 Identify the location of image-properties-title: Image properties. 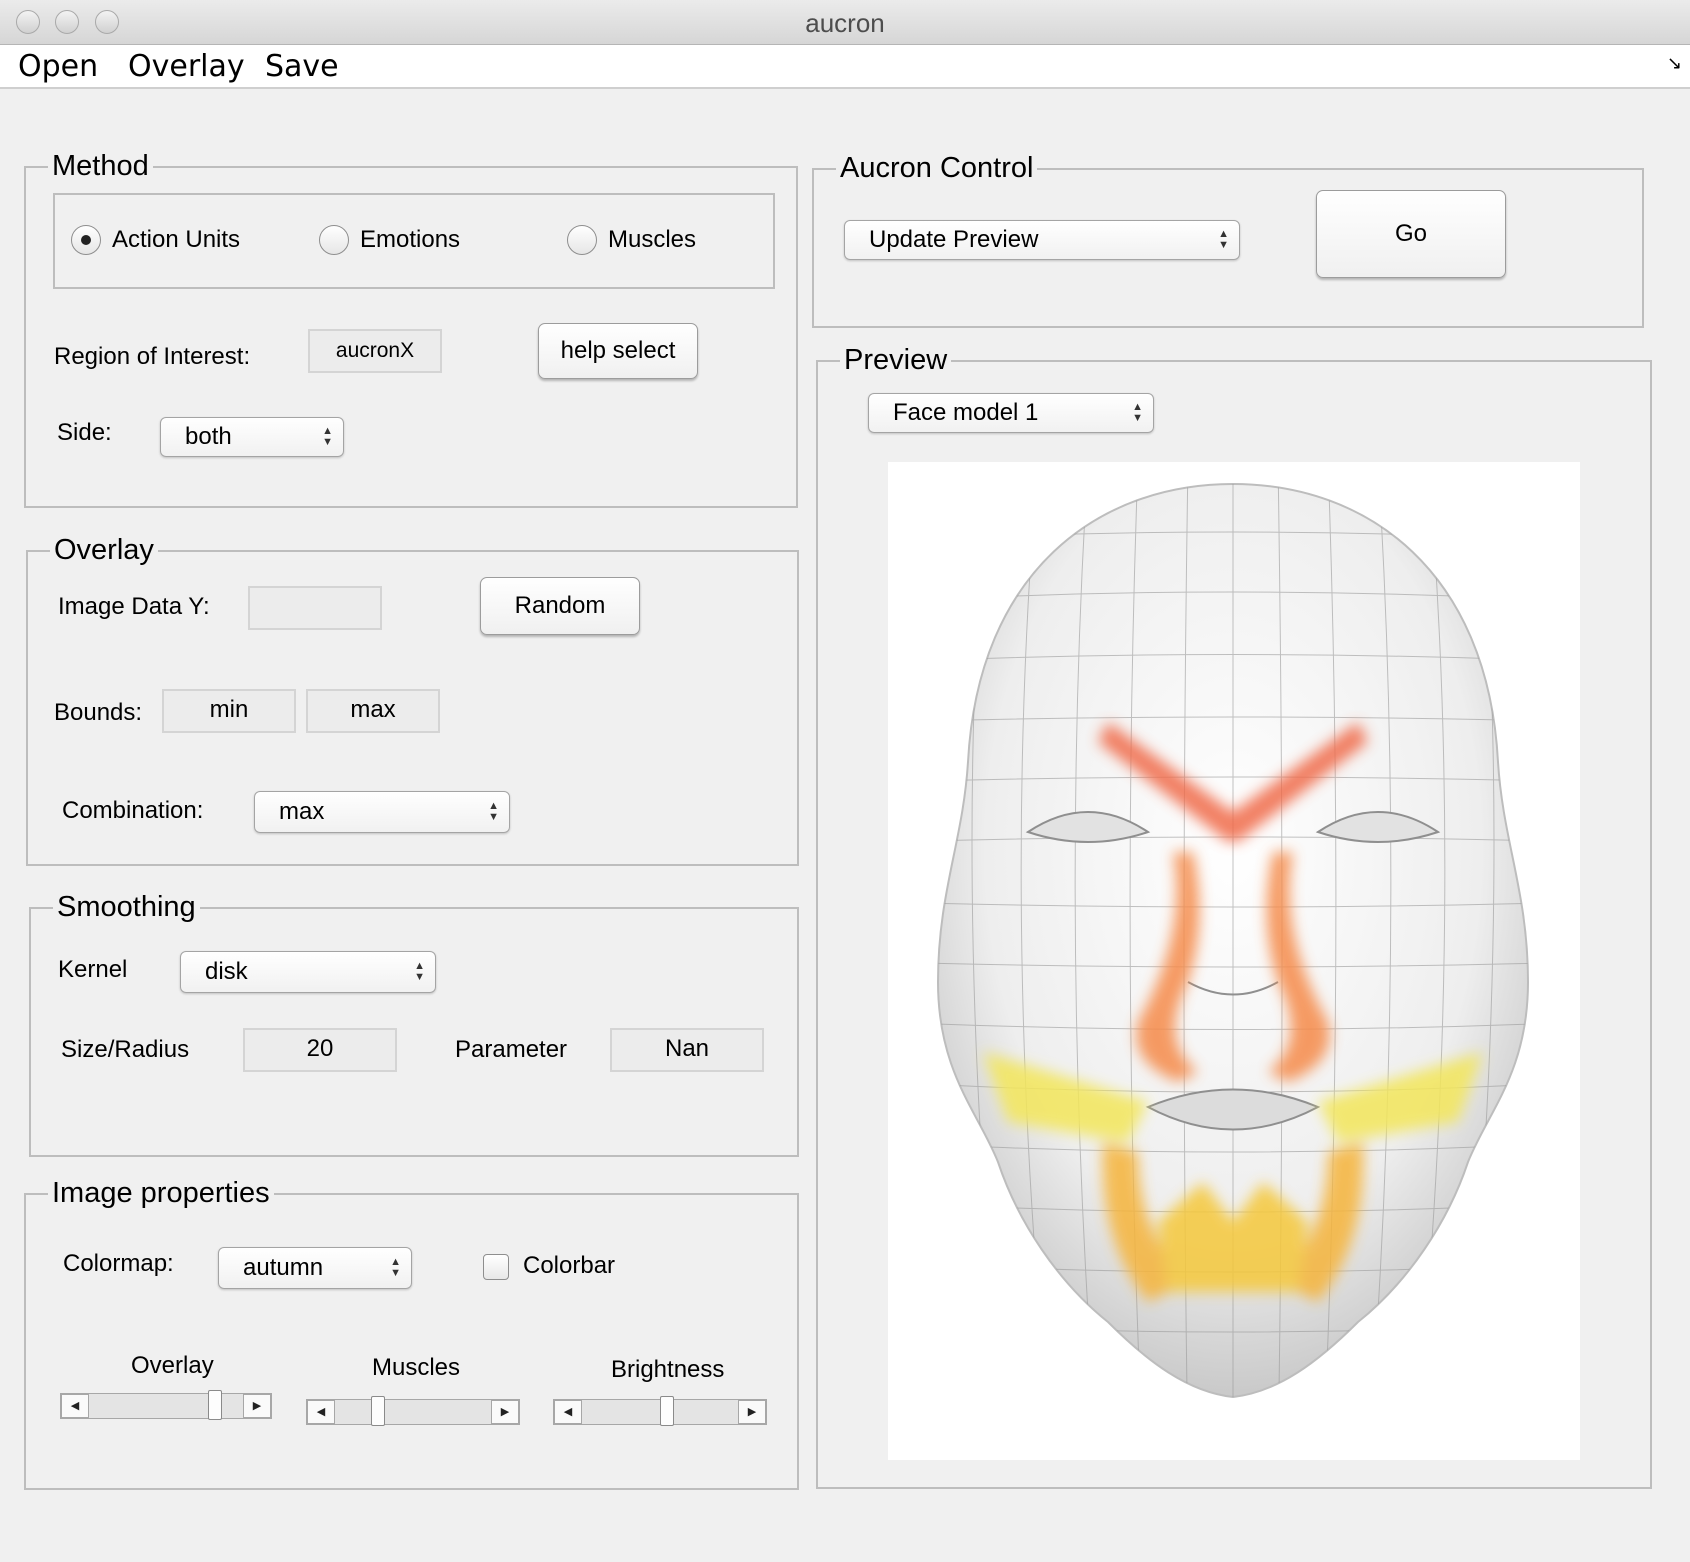
(161, 1193).